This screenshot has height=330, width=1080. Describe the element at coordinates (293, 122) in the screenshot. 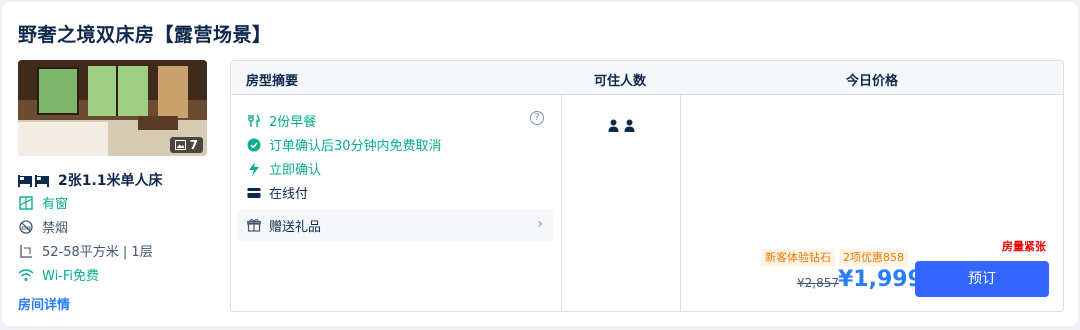

I see `perk-label: 2份早餐` at that location.